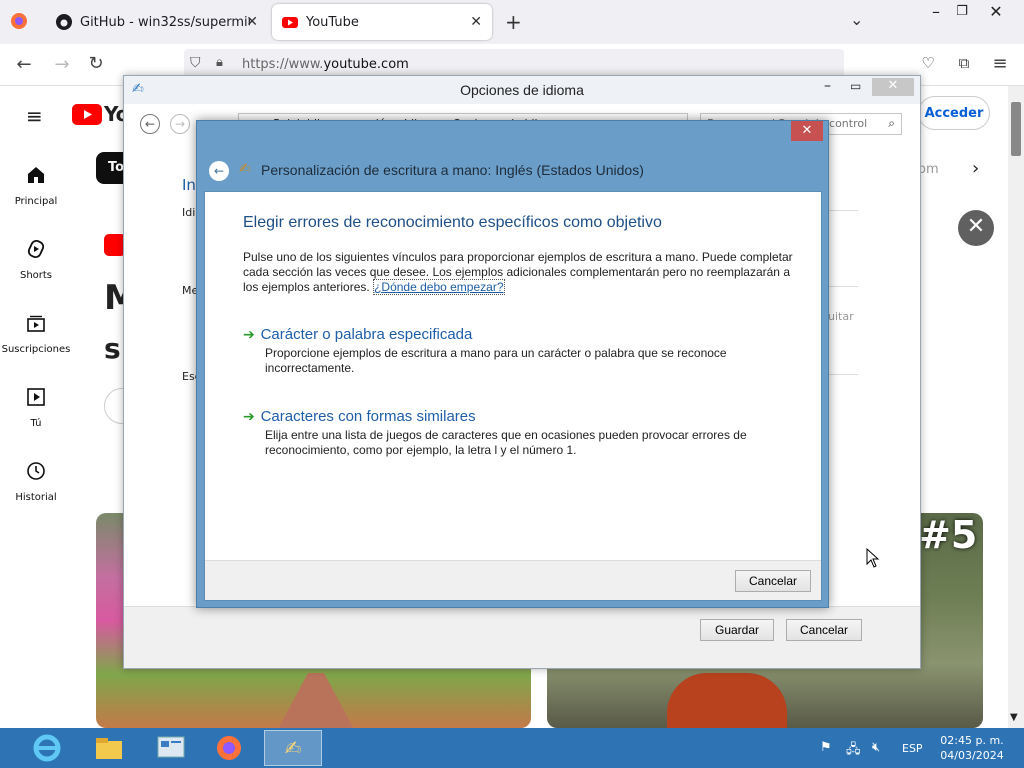 This screenshot has height=768, width=1024. Describe the element at coordinates (893, 87) in the screenshot. I see `window-close-icon: ✕` at that location.